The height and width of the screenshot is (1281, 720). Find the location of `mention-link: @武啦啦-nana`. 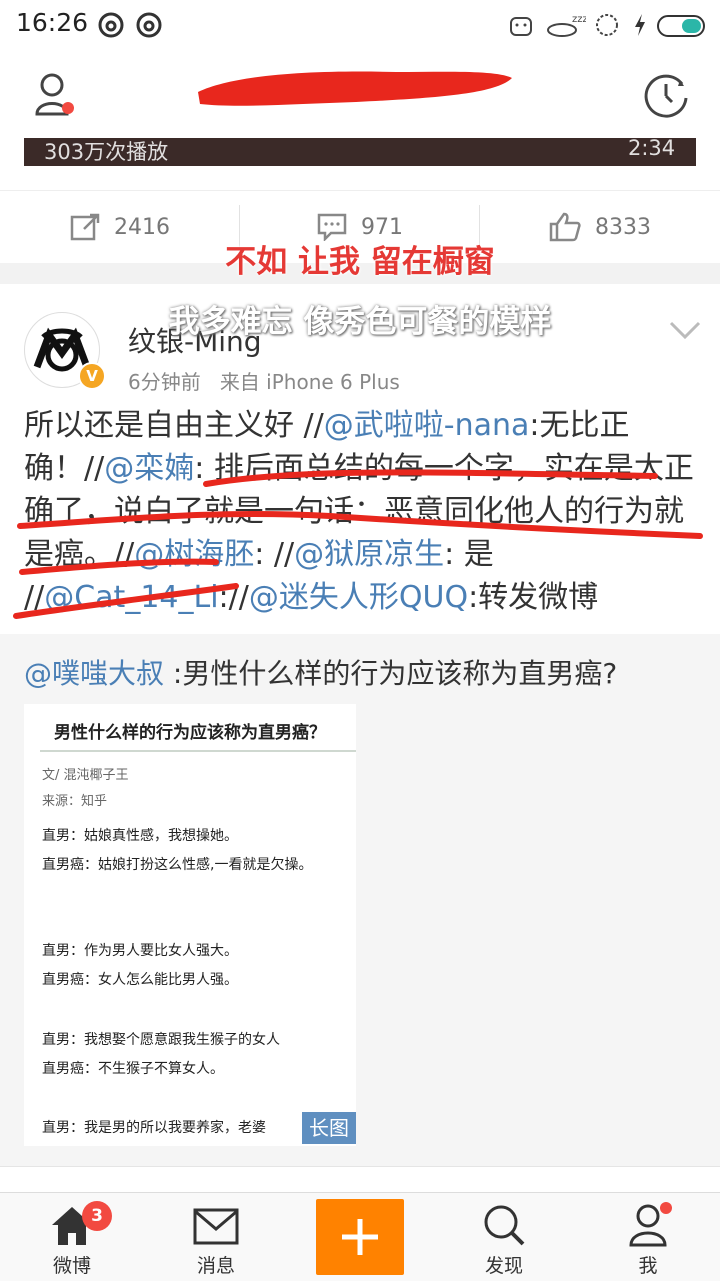

mention-link: @武啦啦-nana is located at coordinates (427, 425).